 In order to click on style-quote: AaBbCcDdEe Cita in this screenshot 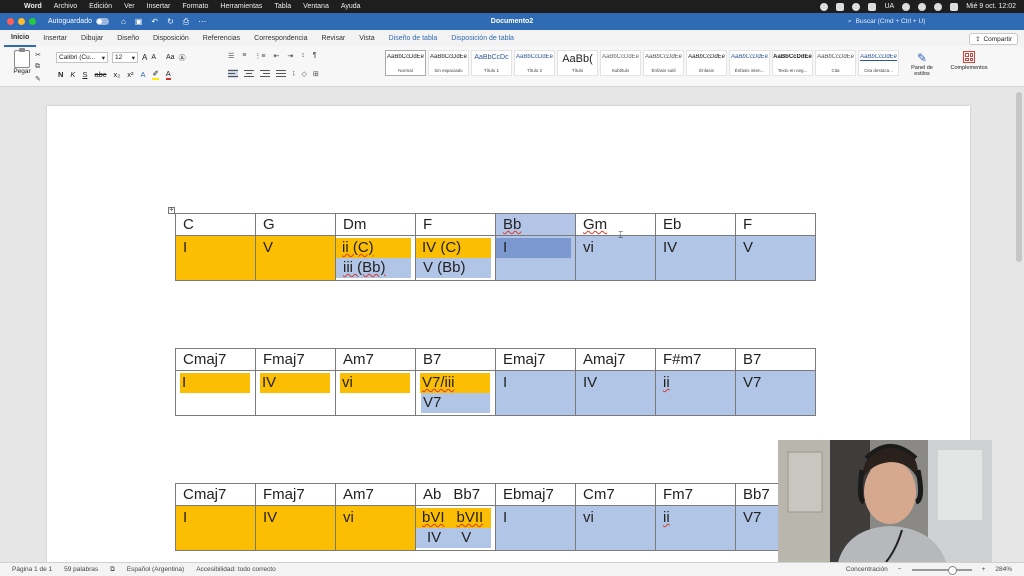, I will do `click(835, 63)`.